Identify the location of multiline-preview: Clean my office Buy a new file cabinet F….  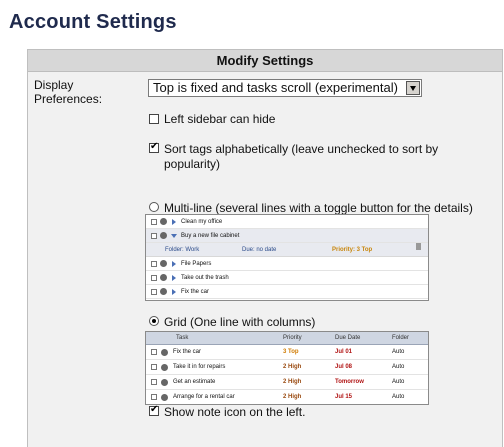
(287, 257).